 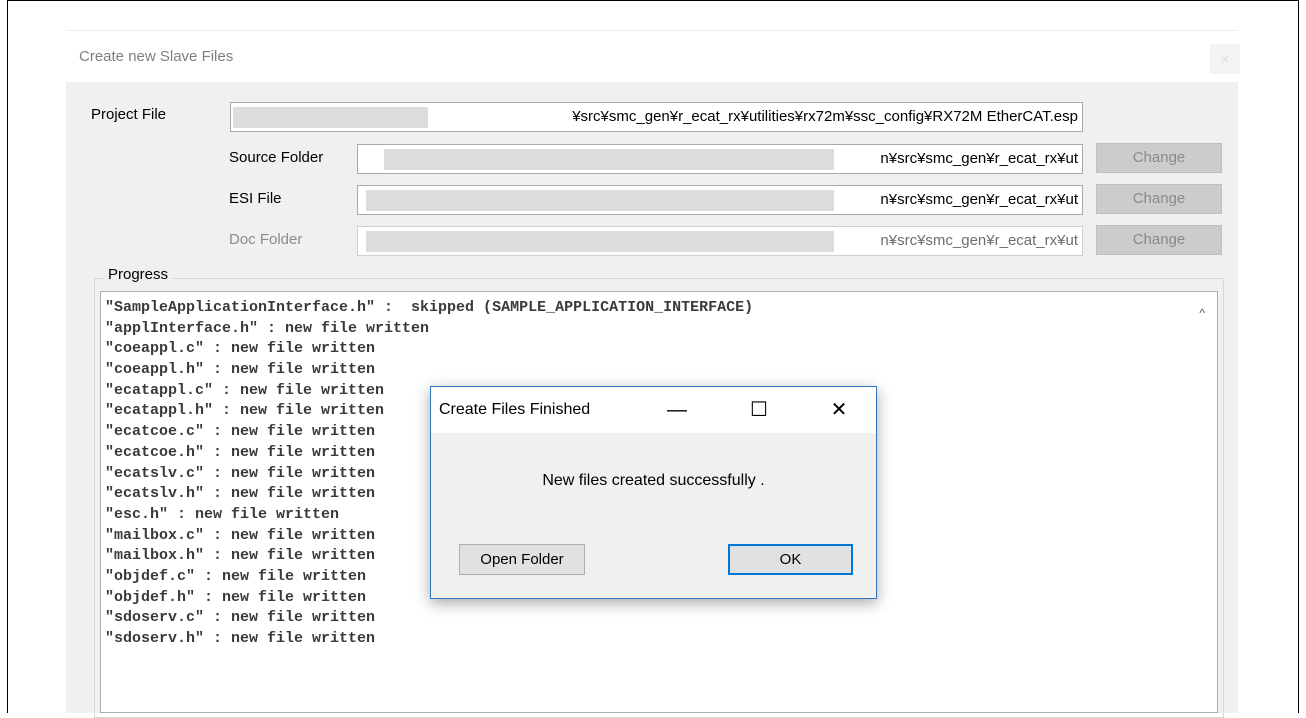 What do you see at coordinates (979, 240) in the screenshot?
I see `doc-folder-value: n¥src¥smc_gen¥r_ecat_rx¥ut` at bounding box center [979, 240].